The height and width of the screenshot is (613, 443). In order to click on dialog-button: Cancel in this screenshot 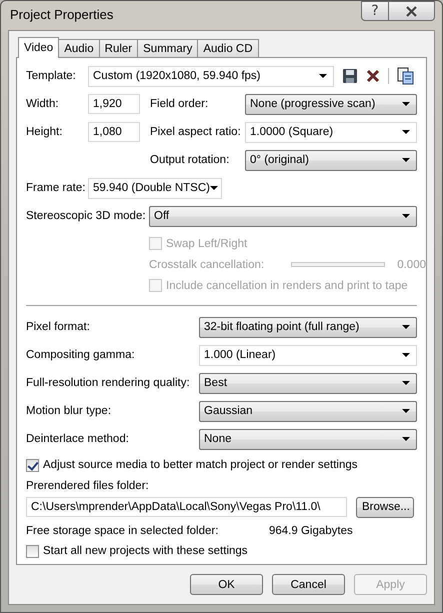, I will do `click(308, 584)`.